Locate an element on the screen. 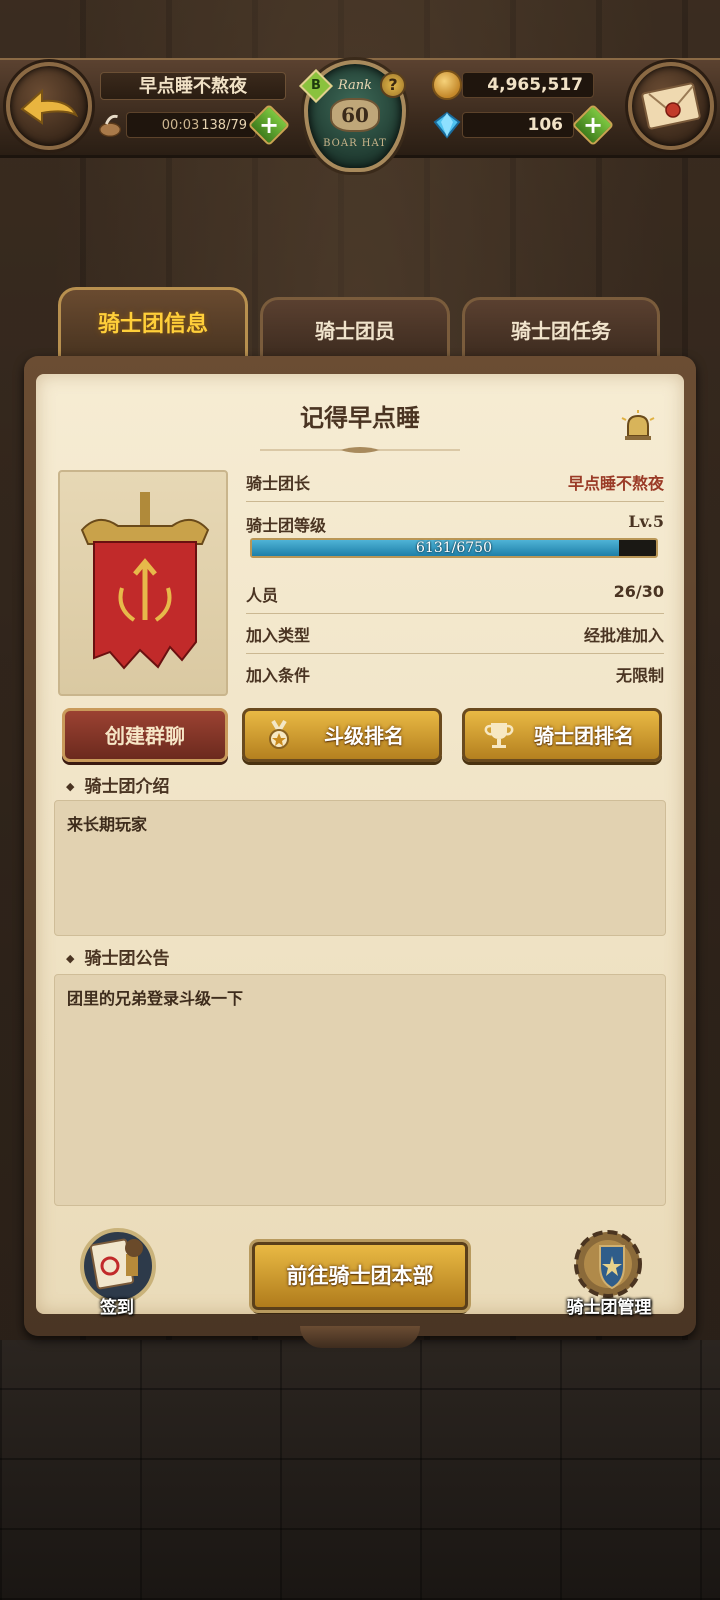 The image size is (720, 1600). guild-xp-bar: 6131/6750 is located at coordinates (454, 548).